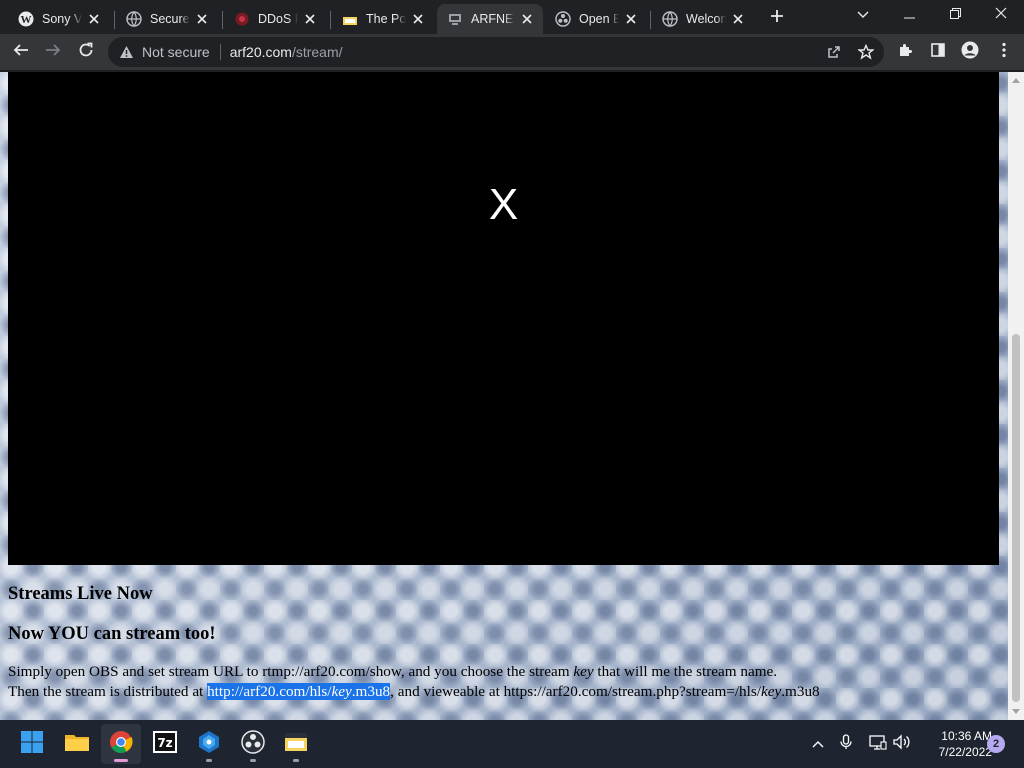 The image size is (1024, 768). I want to click on arrow-left-icon, so click(21, 52).